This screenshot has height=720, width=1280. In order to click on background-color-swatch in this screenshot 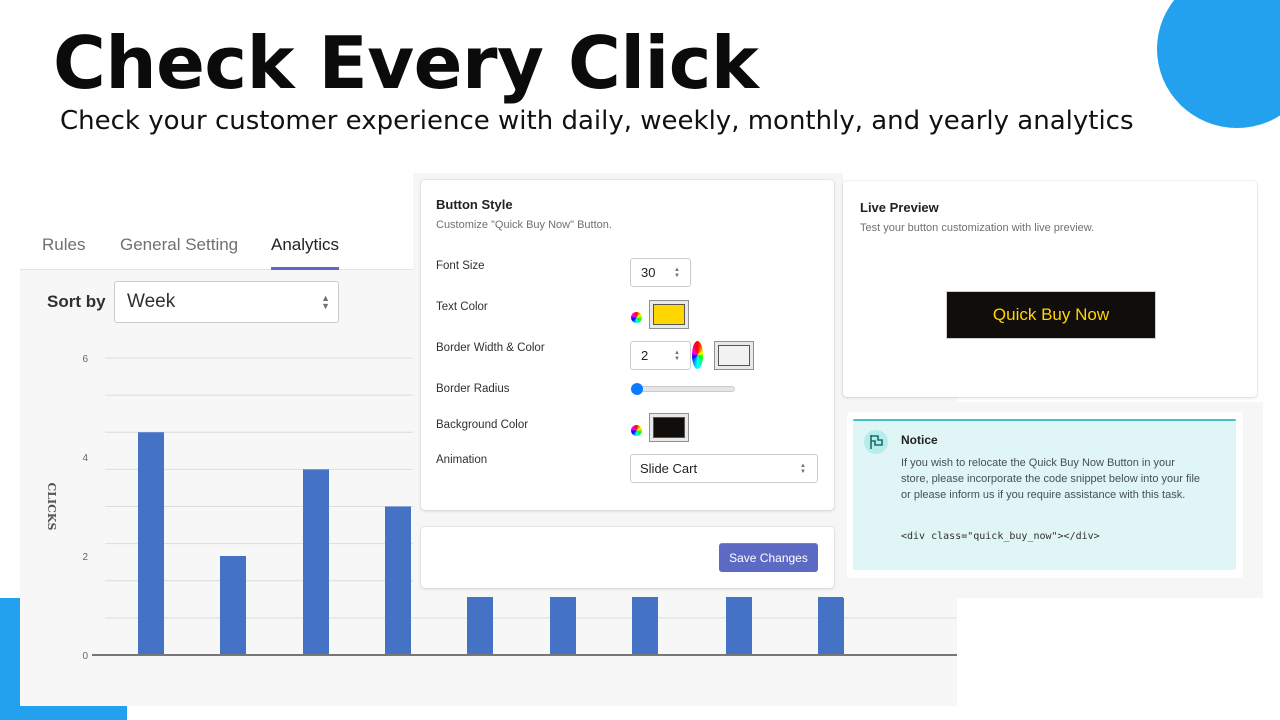, I will do `click(669, 427)`.